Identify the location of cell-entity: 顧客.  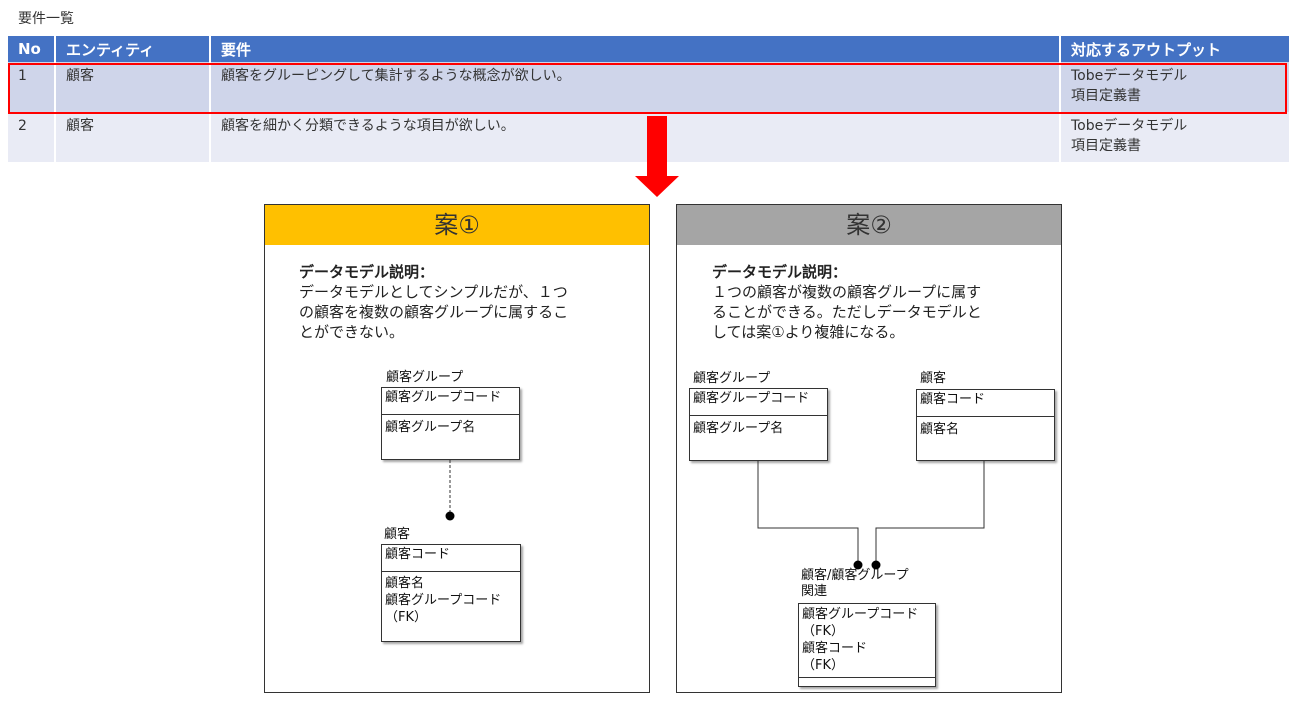
(133, 137).